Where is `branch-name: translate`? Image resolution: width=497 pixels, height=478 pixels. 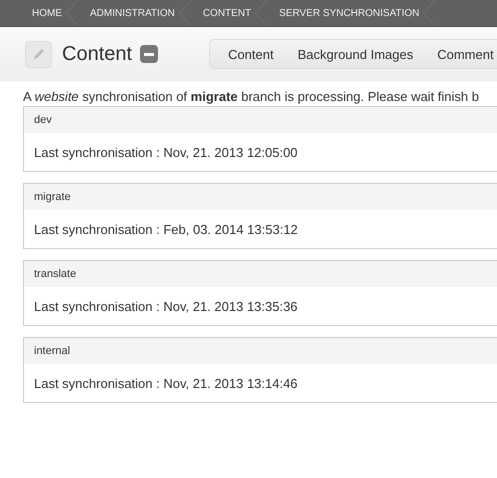
branch-name: translate is located at coordinates (260, 274).